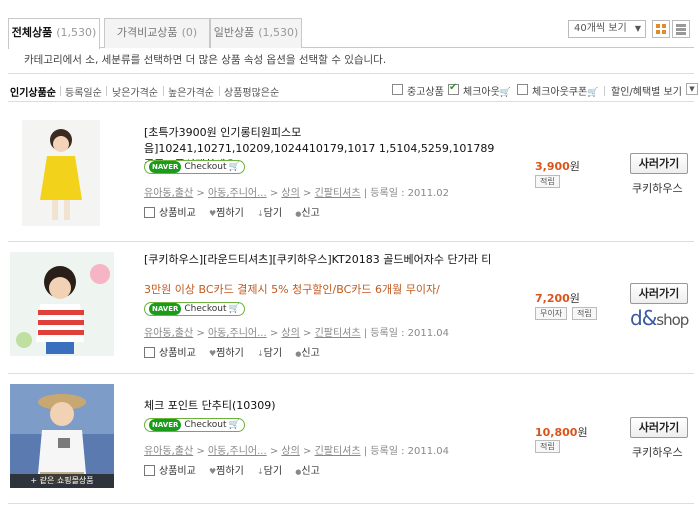  I want to click on view-count-select: 40개씩 보기 ▼, so click(607, 29).